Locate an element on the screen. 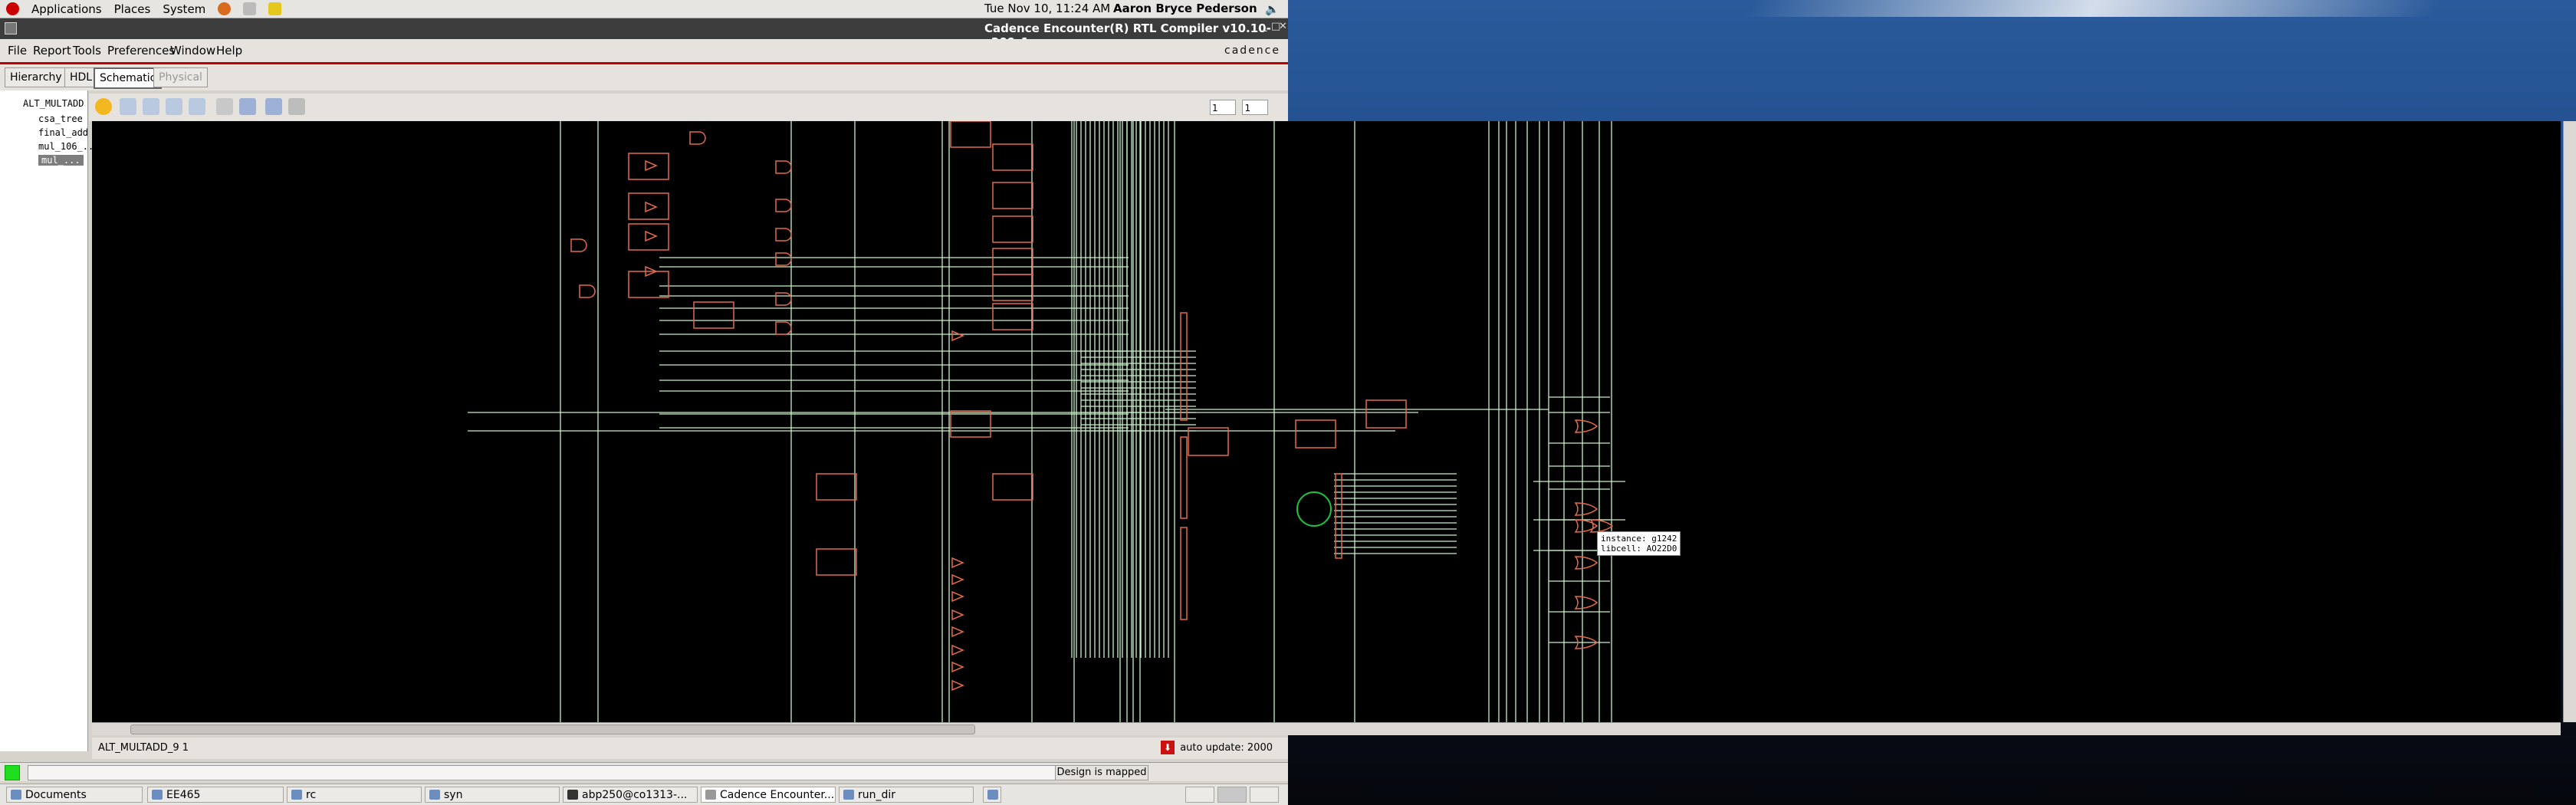 The height and width of the screenshot is (805, 2576). tab-hierarchy: Hierarchy is located at coordinates (36, 77).